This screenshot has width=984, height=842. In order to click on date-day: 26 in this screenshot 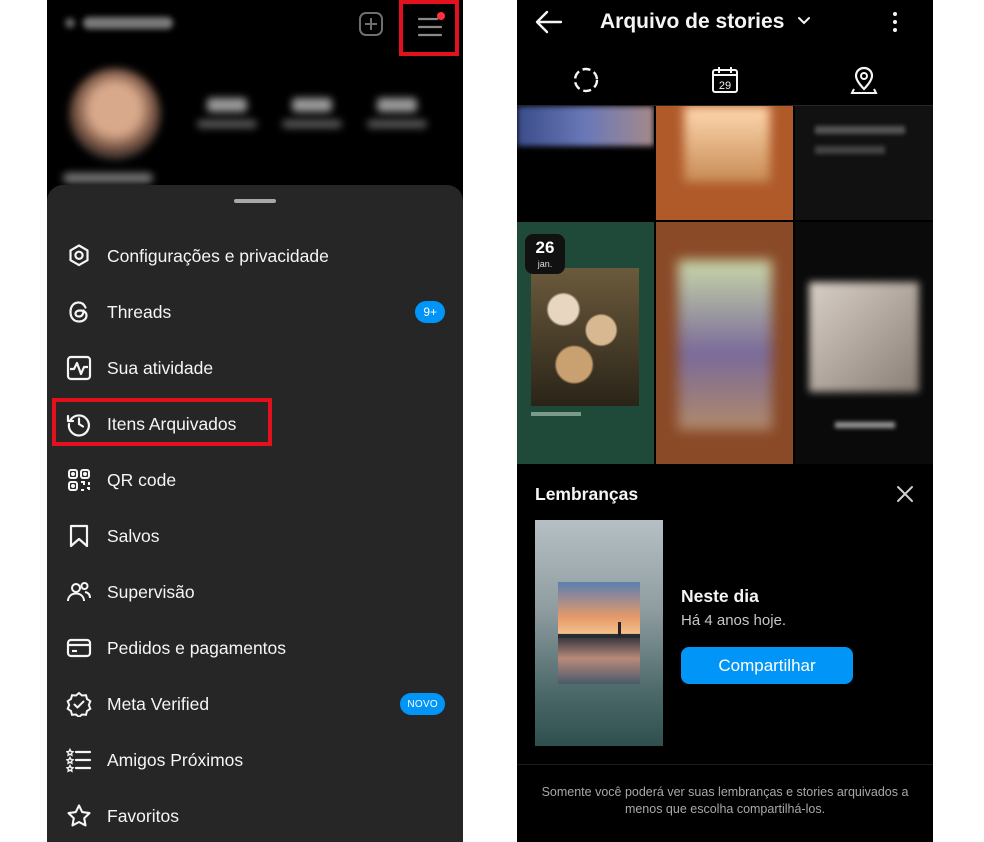, I will do `click(545, 247)`.